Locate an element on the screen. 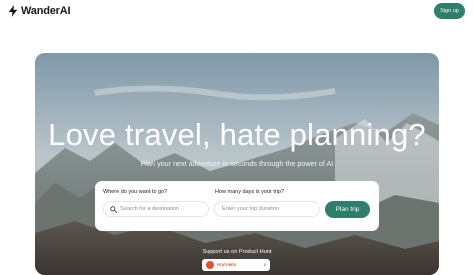 The width and height of the screenshot is (474, 275). destination-placeholder: Search for a destination is located at coordinates (150, 209).